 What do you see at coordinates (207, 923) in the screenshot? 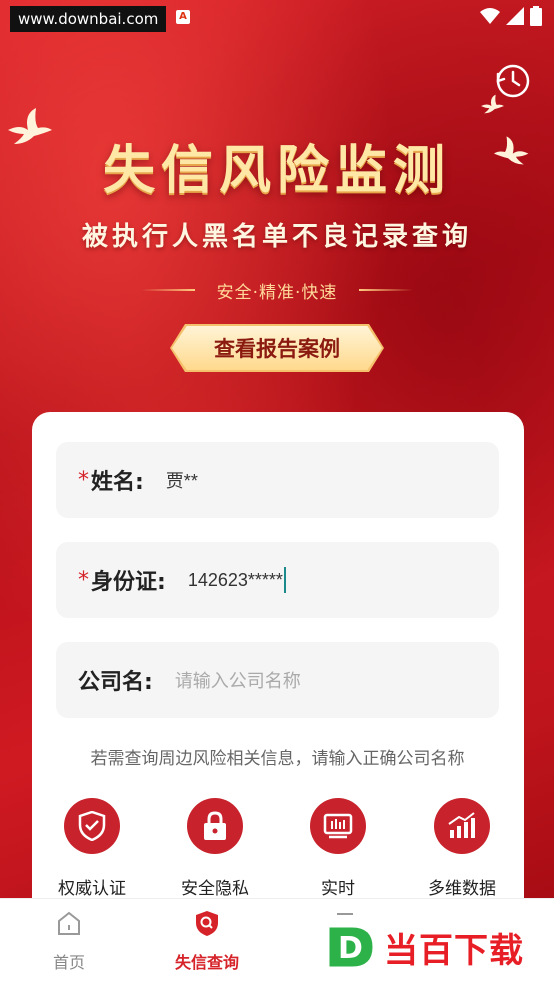
I see `search-shield-icon` at bounding box center [207, 923].